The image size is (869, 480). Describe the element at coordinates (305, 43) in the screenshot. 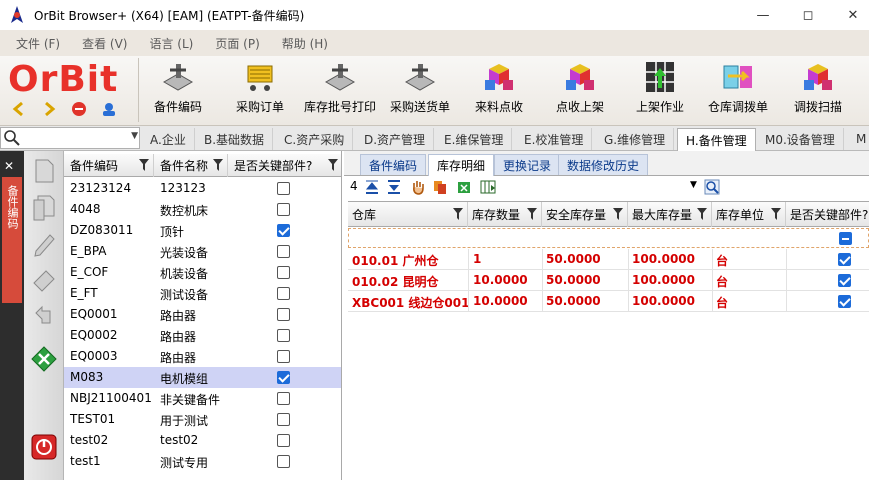

I see `menu-help: 帮助 (H)` at that location.